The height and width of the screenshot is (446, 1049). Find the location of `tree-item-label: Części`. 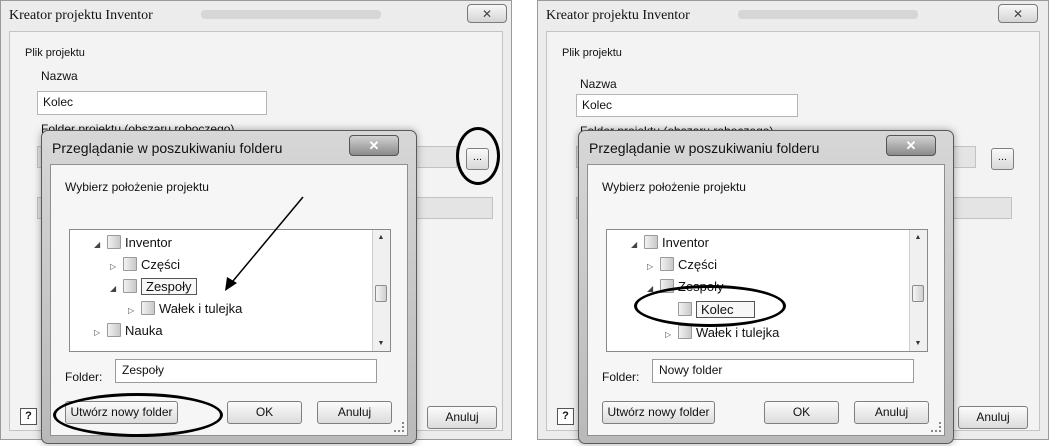

tree-item-label: Części is located at coordinates (698, 264).